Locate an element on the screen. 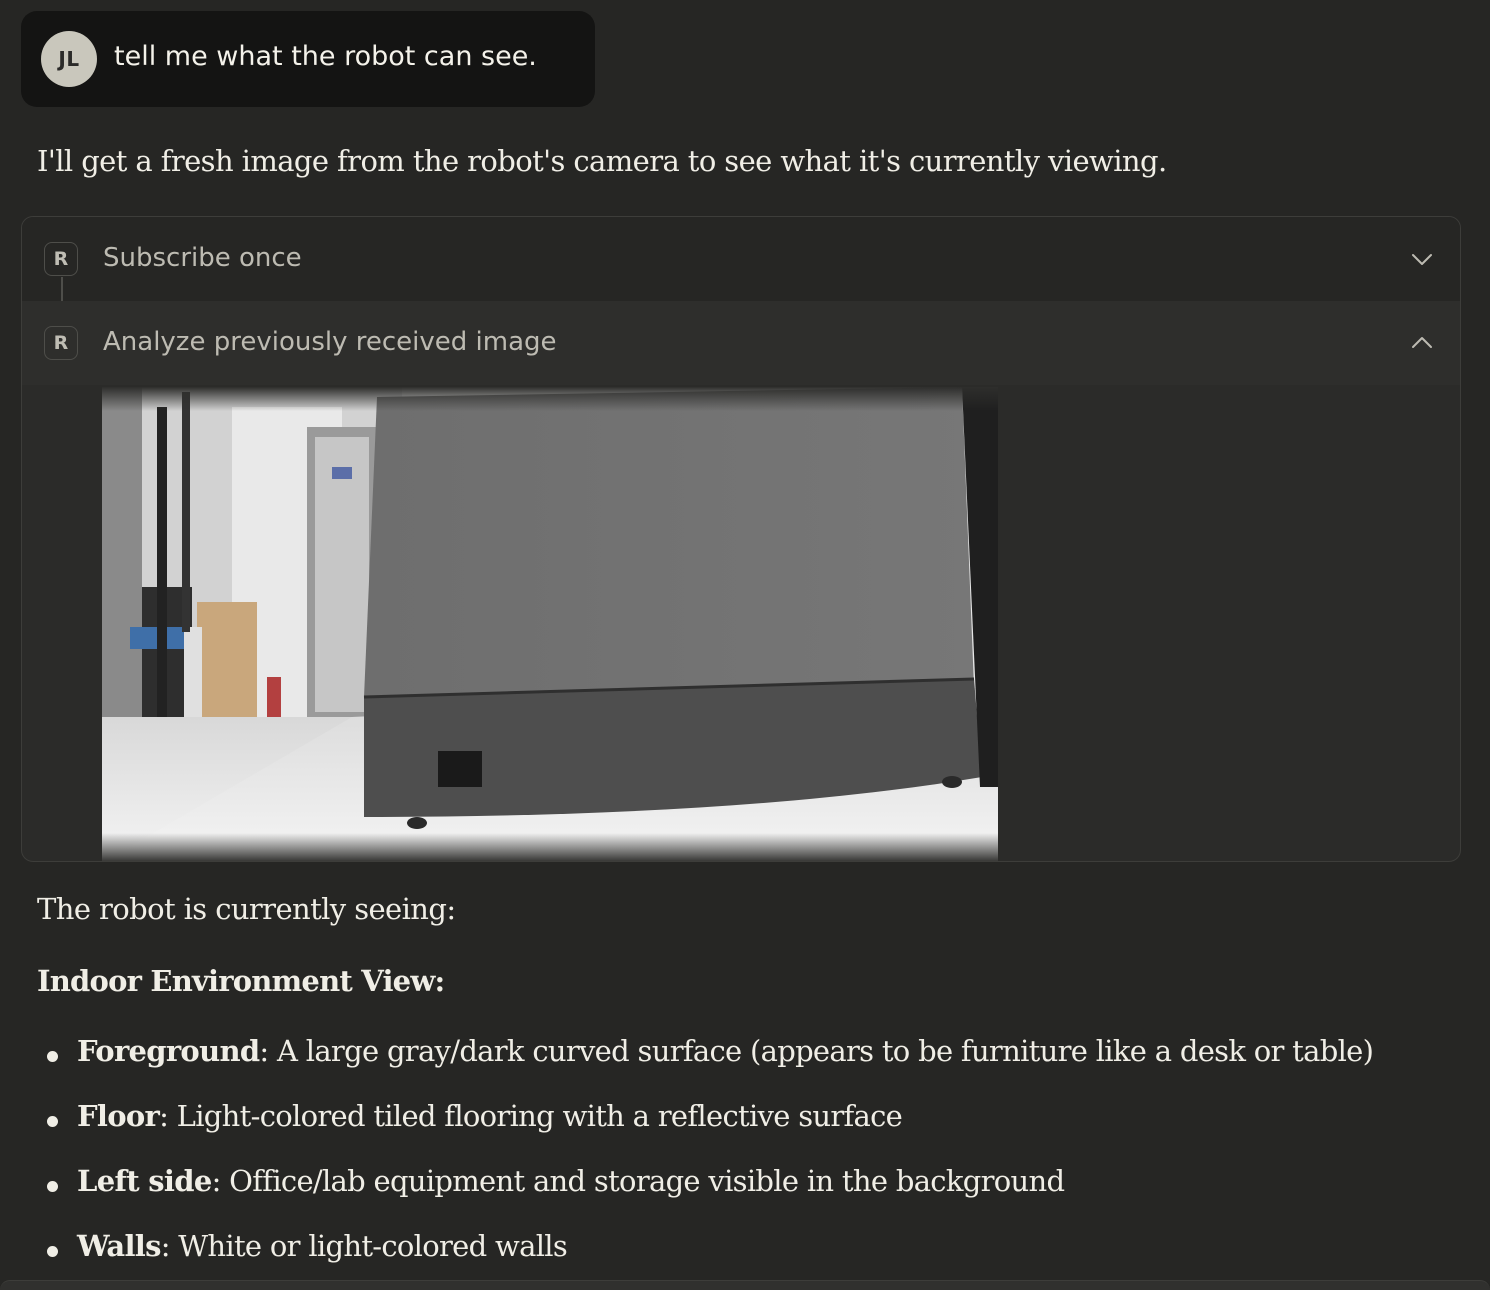  list-item-term: Floor is located at coordinates (118, 1116).